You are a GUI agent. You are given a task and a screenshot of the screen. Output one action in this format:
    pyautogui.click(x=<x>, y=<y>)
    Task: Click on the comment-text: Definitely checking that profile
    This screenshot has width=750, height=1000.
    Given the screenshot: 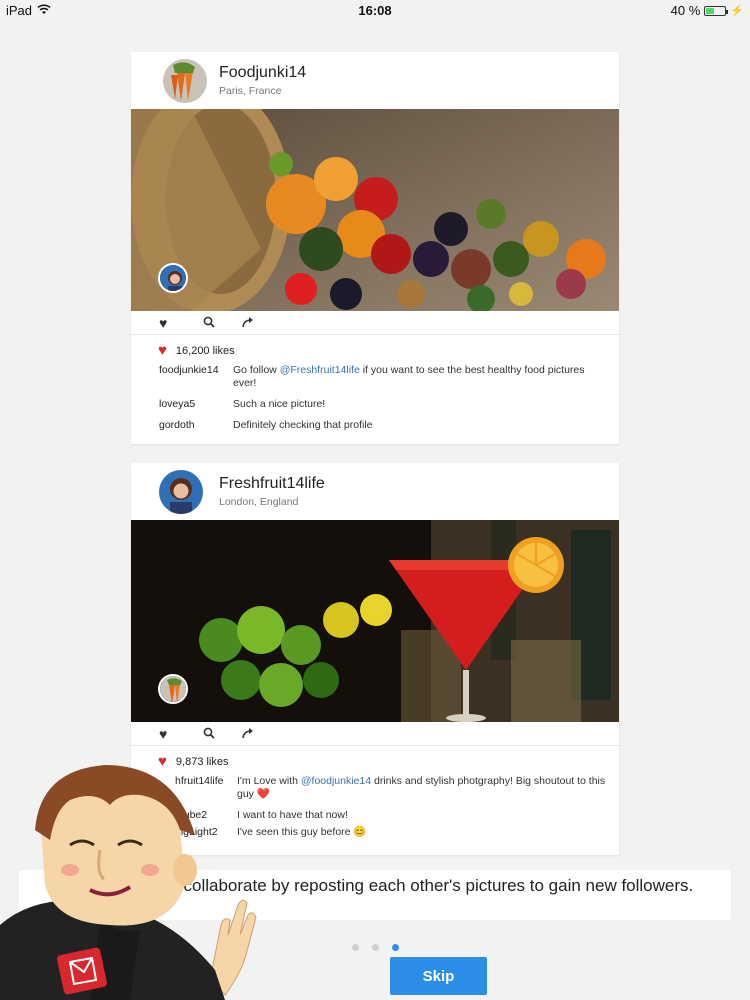 What is the action you would take?
    pyautogui.click(x=303, y=425)
    